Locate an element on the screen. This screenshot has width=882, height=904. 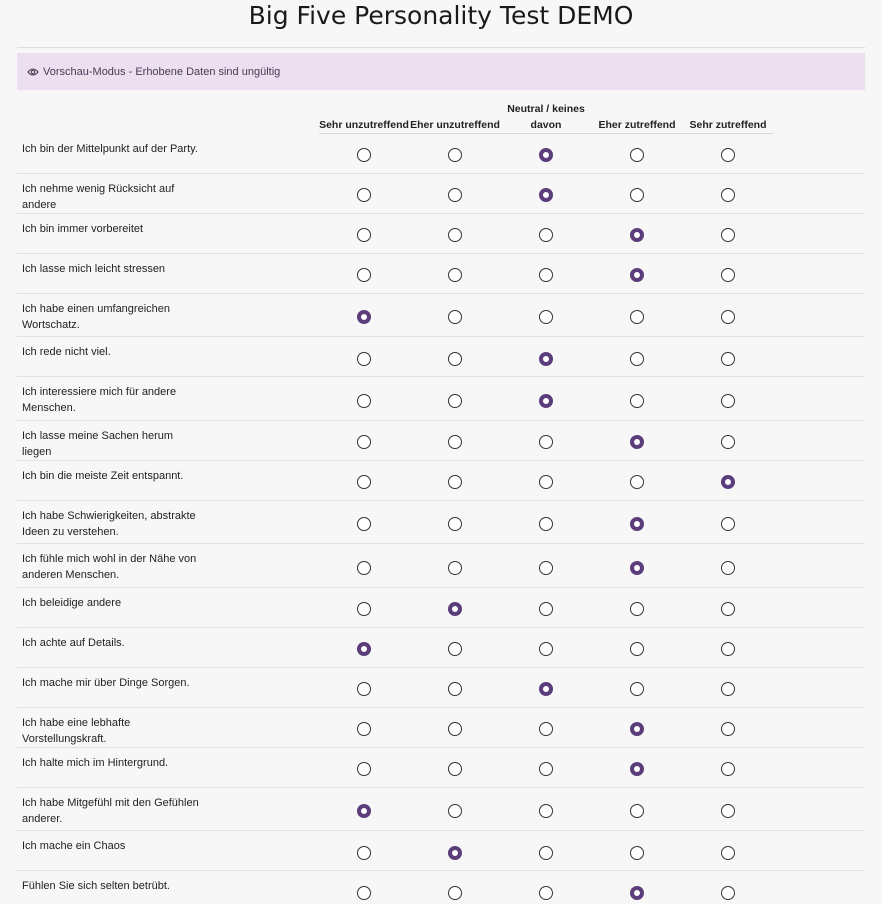
question-row: Ich mache ein Chaos is located at coordinates (441, 854).